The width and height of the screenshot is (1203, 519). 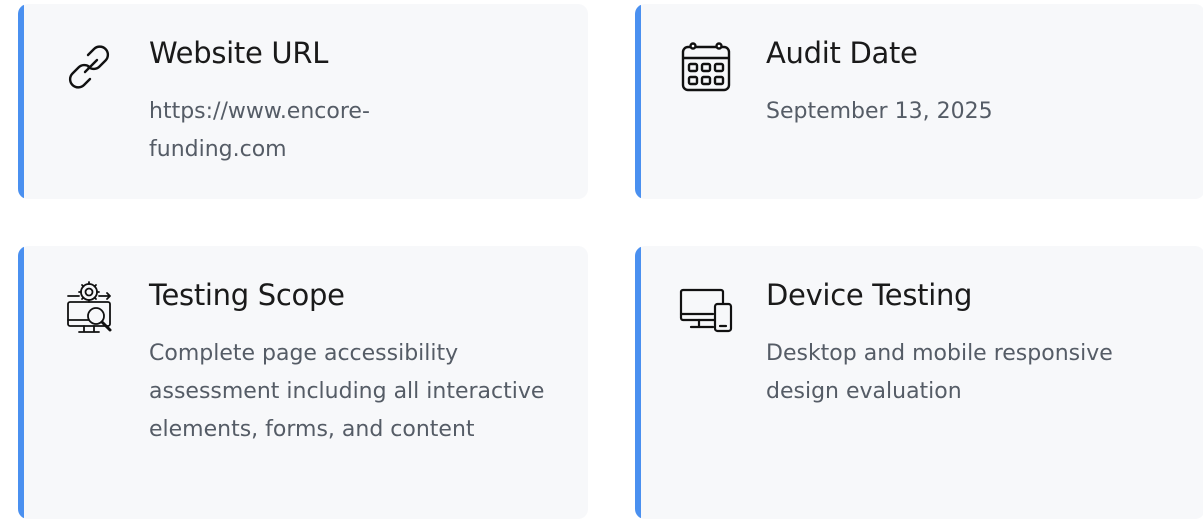 I want to click on link-icon, so click(x=89, y=67).